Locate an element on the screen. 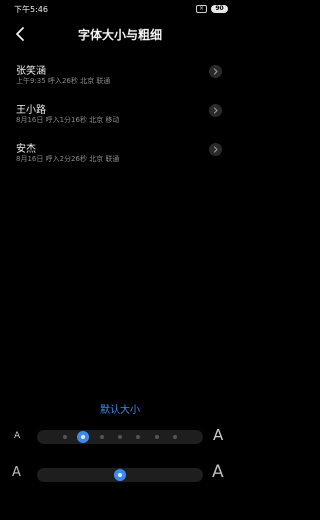  contact-detail: 8月16日 呼入2分26秒 北京 联通 is located at coordinates (68, 159).